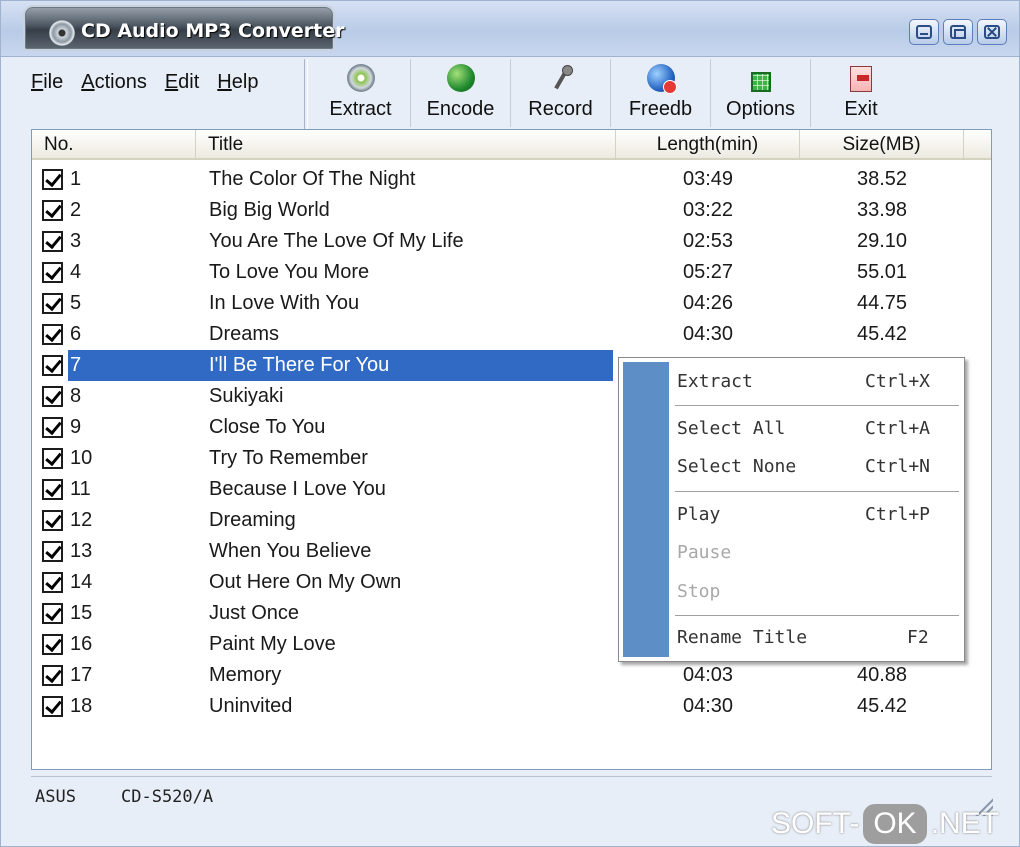  Describe the element at coordinates (361, 93) in the screenshot. I see `extract-button: Extract` at that location.